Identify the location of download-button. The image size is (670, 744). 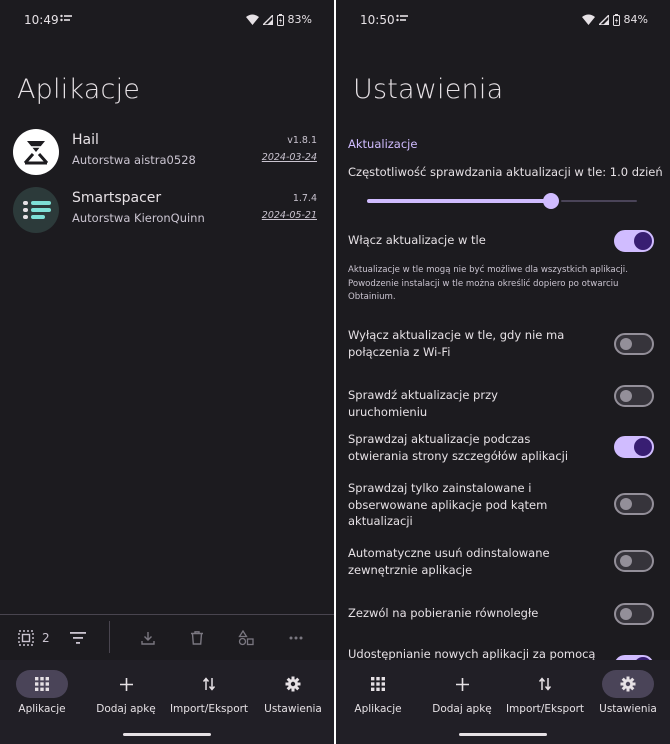
(148, 638).